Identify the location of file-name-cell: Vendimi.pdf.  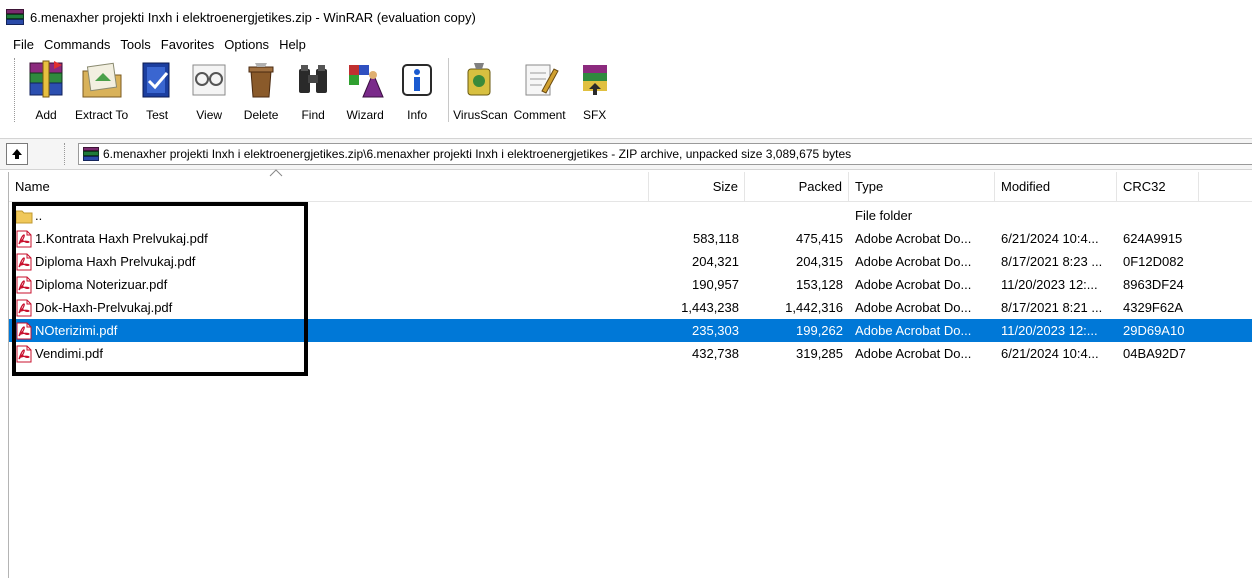
(329, 354).